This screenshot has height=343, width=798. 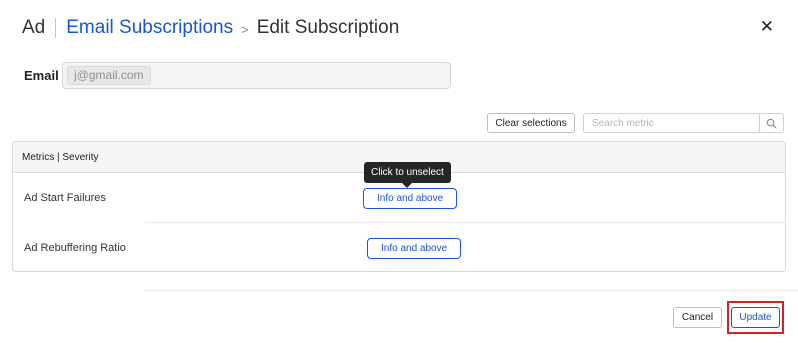 What do you see at coordinates (407, 172) in the screenshot?
I see `tooltip-text: Click to unselect` at bounding box center [407, 172].